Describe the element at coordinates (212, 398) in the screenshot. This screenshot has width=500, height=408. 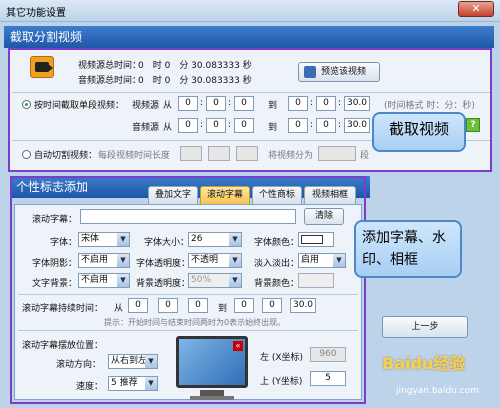
I see `monitor-base` at that location.